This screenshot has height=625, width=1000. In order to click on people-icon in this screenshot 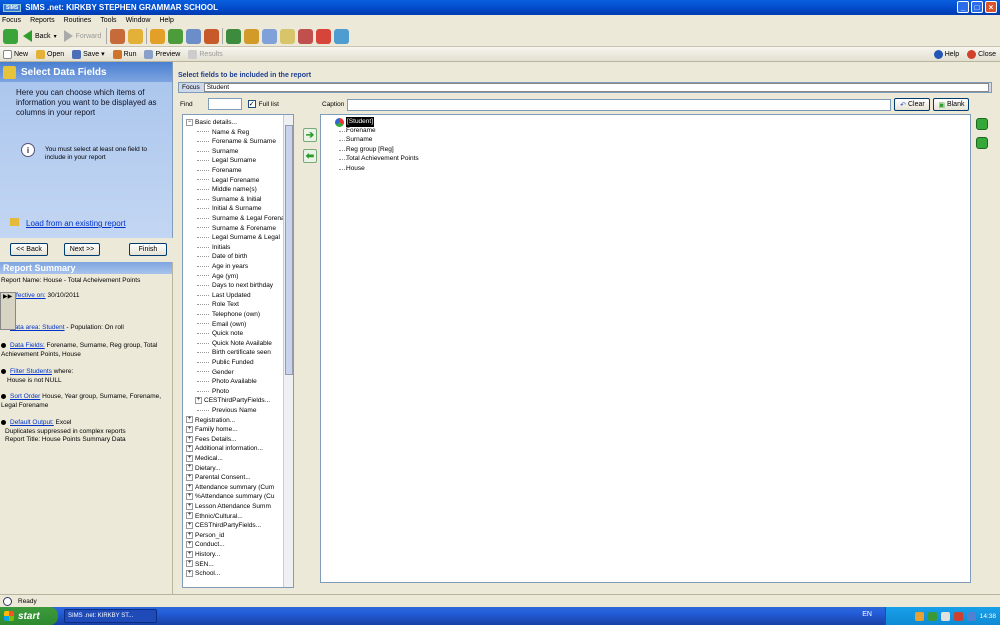, I will do `click(136, 36)`.